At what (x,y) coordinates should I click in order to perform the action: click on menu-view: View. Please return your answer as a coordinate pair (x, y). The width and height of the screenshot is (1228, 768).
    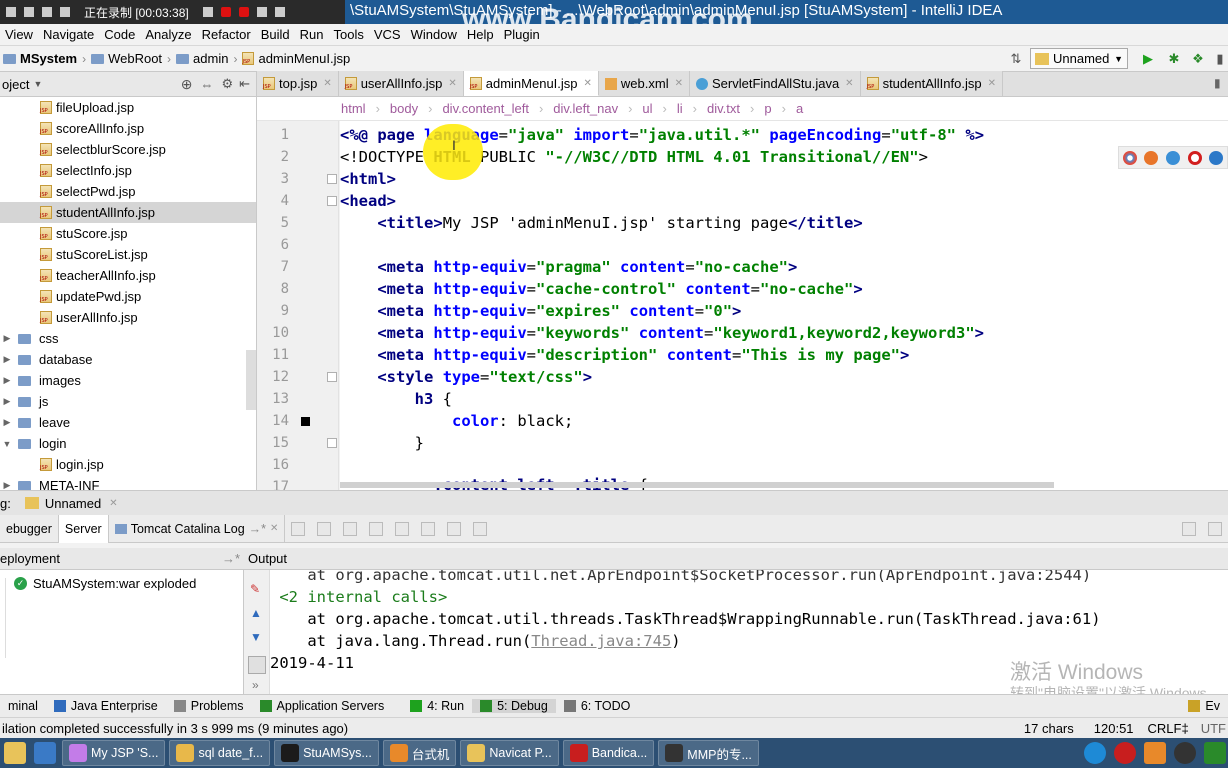
    Looking at the image, I should click on (19, 34).